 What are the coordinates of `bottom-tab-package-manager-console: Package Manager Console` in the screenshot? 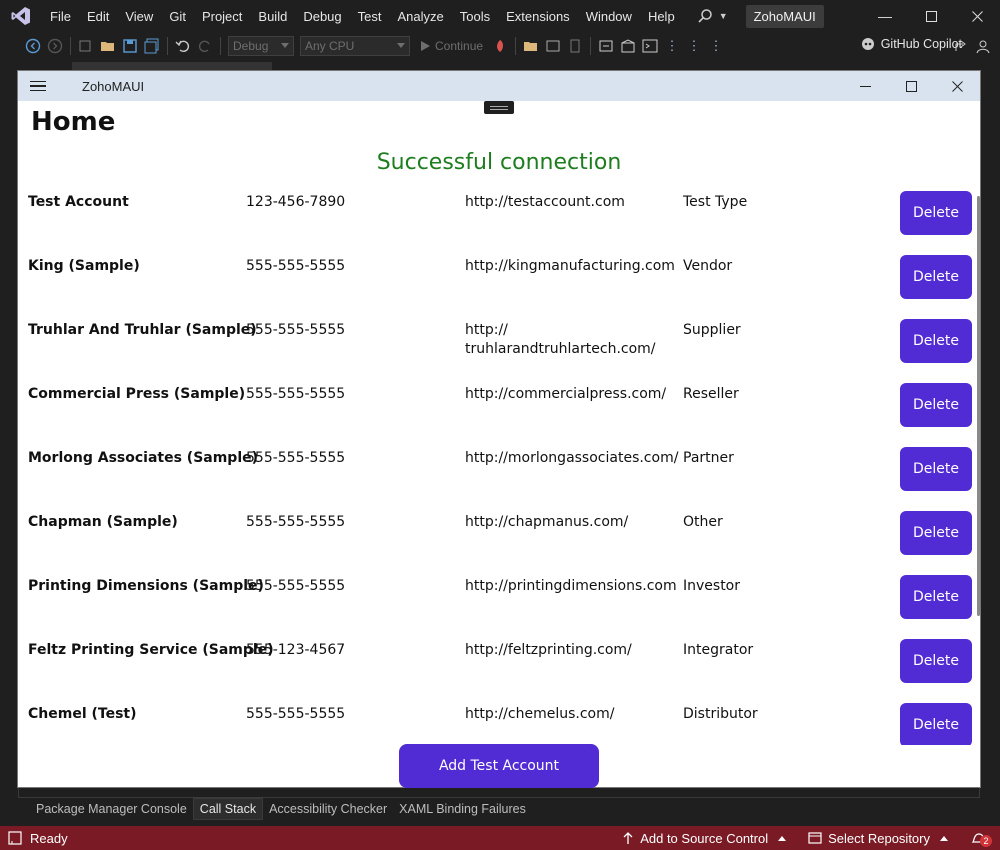 It's located at (111, 809).